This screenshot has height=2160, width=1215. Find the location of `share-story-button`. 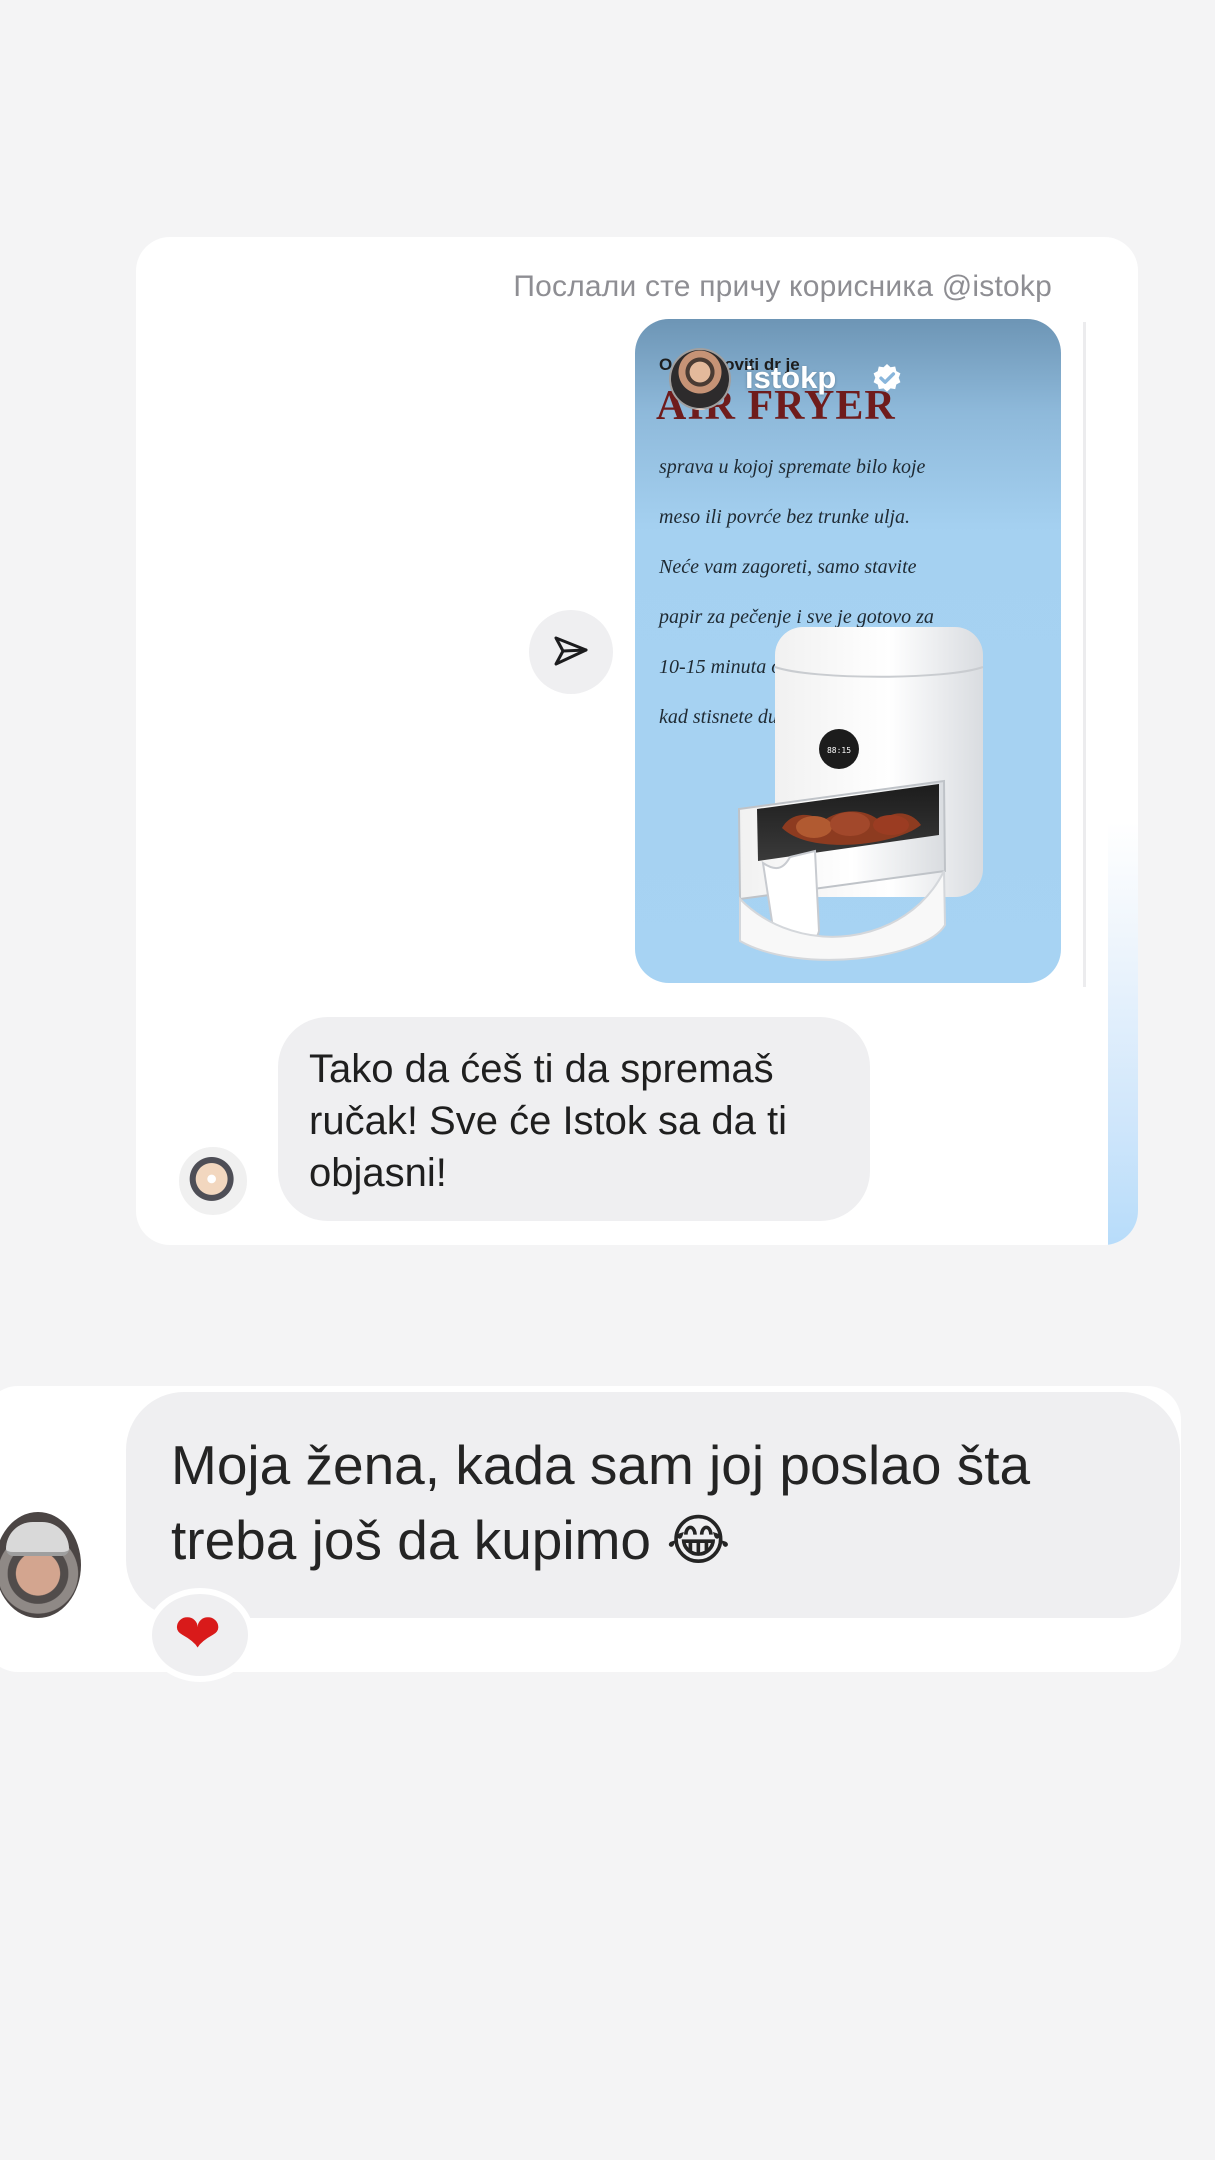

share-story-button is located at coordinates (571, 652).